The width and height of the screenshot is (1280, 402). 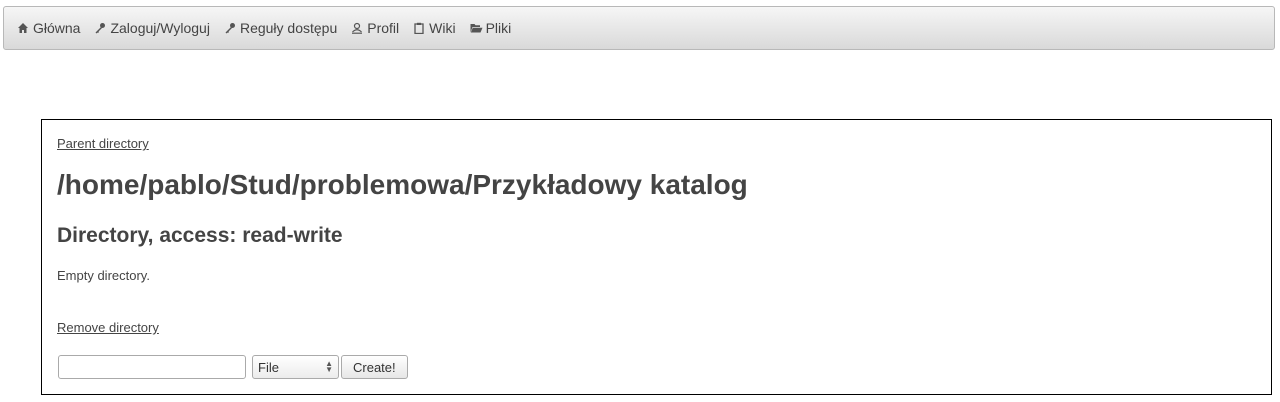 I want to click on clipboard-icon, so click(x=419, y=28).